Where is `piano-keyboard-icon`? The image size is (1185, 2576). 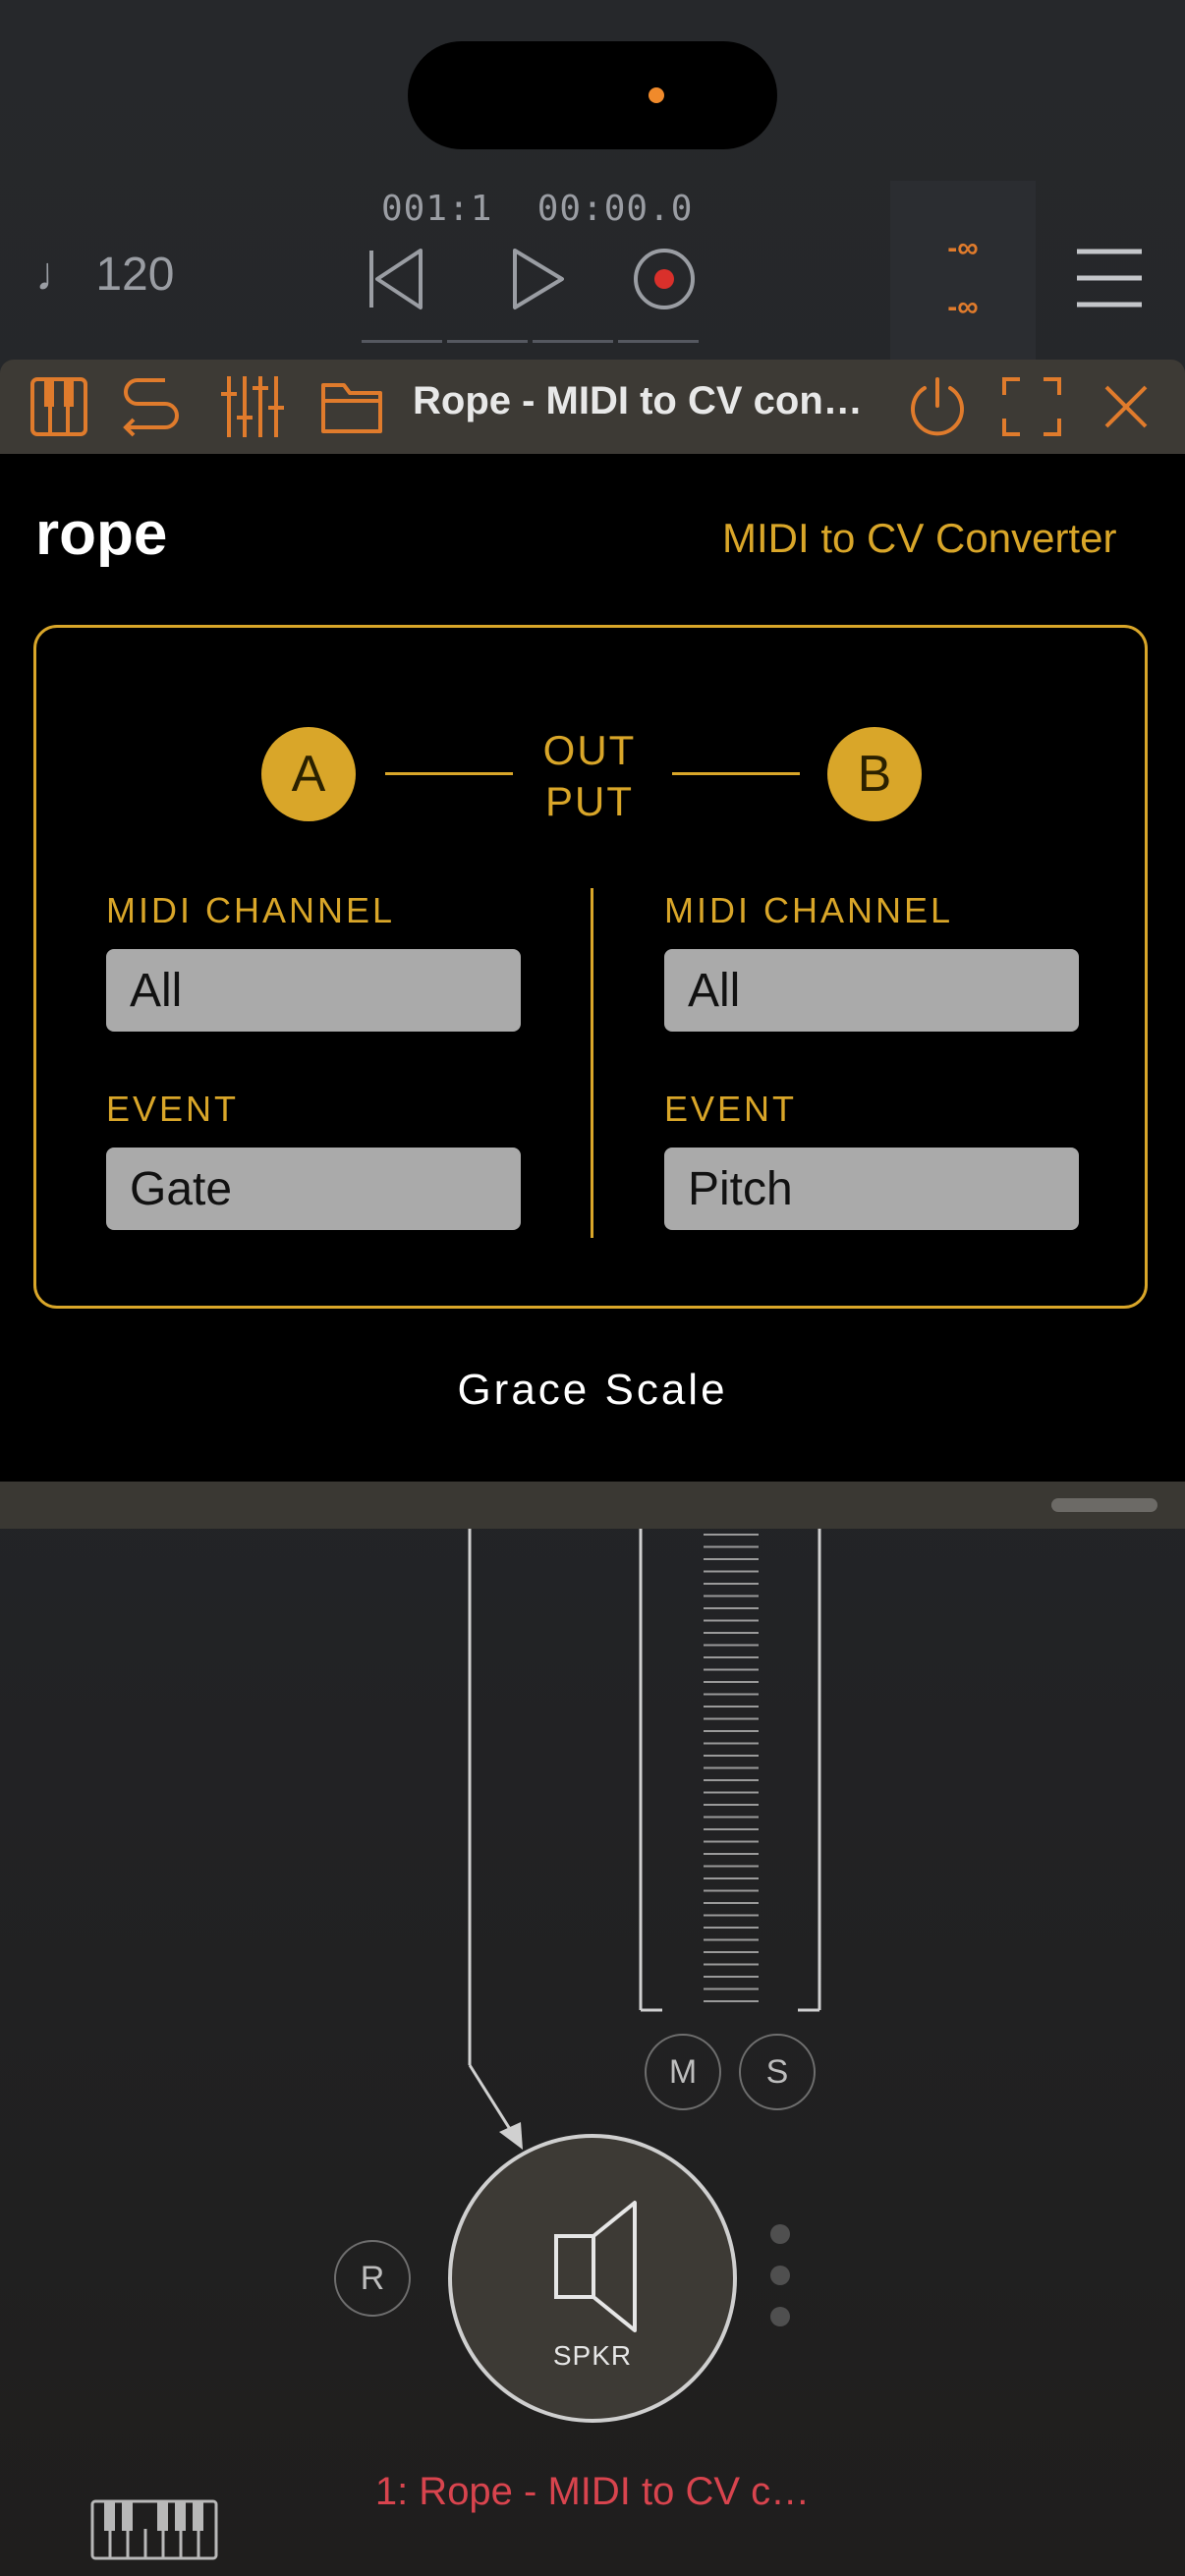
piano-keyboard-icon is located at coordinates (154, 2529).